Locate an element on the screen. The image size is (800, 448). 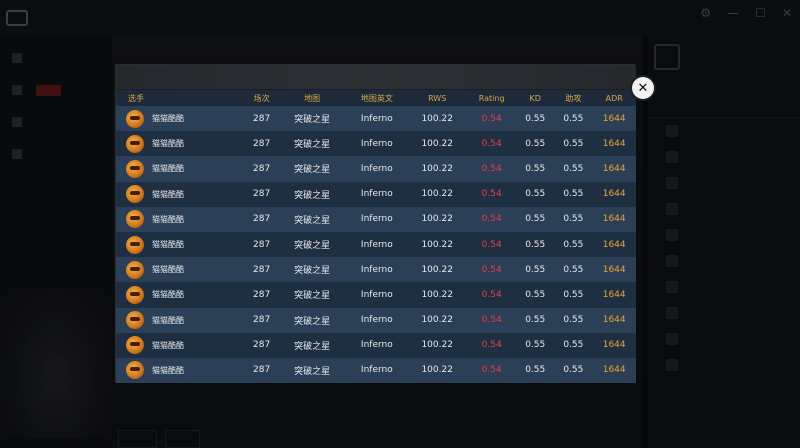
table-header-row: 选手 场次 地图 地图英文 RWS Rating KD 助攻 ADR is located at coordinates (376, 98).